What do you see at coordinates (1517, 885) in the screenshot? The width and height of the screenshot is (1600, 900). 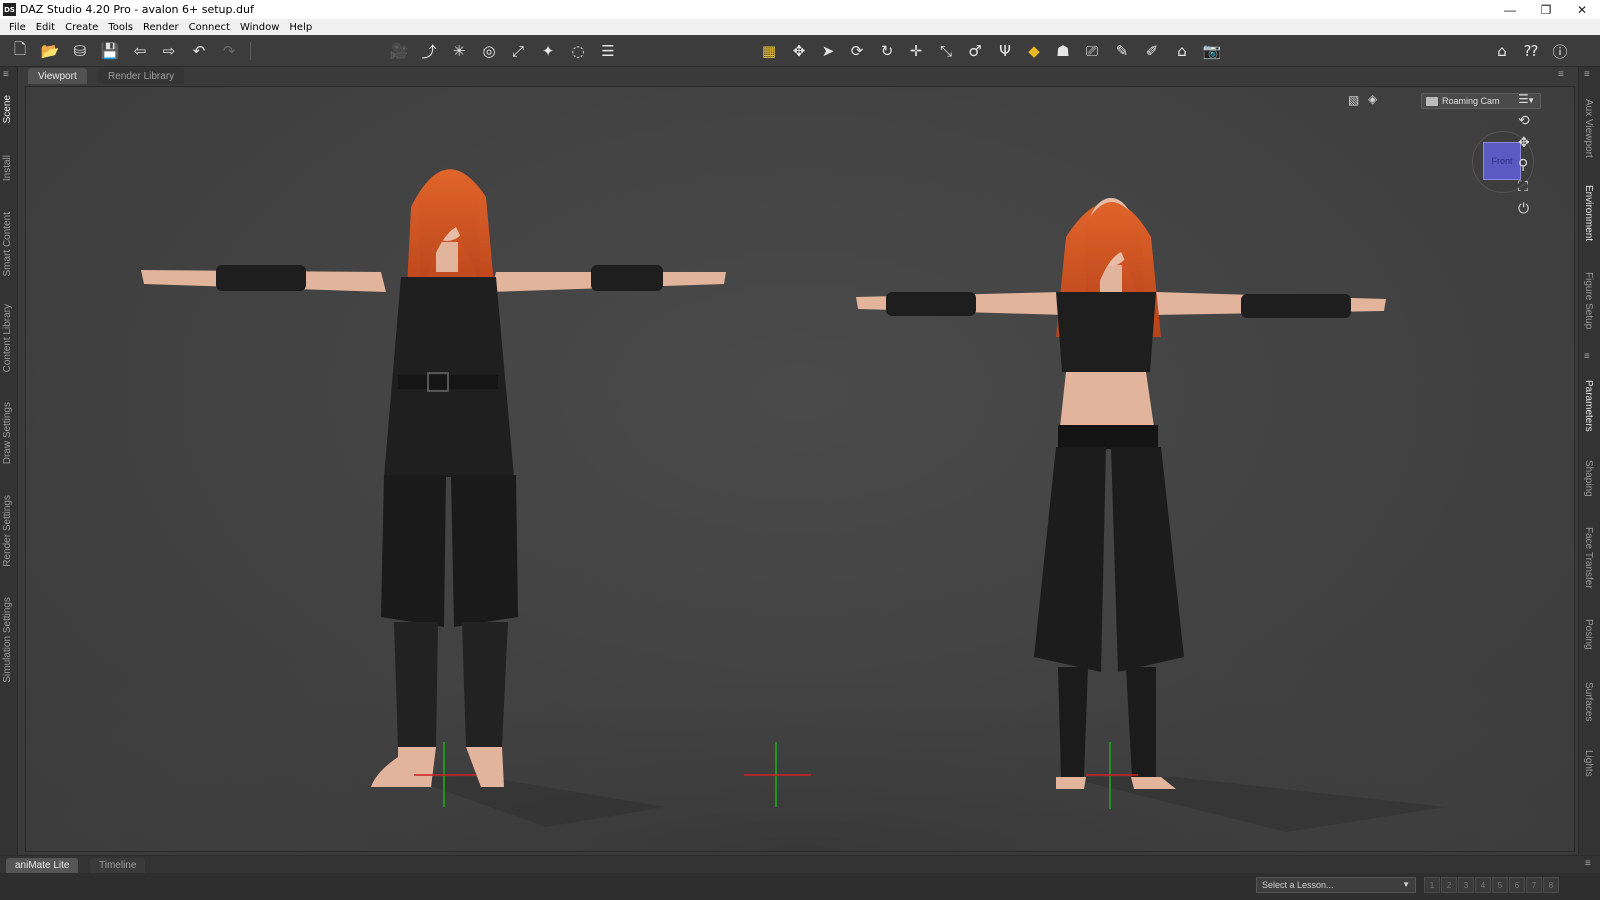 I see `lesson-step-6: 6` at bounding box center [1517, 885].